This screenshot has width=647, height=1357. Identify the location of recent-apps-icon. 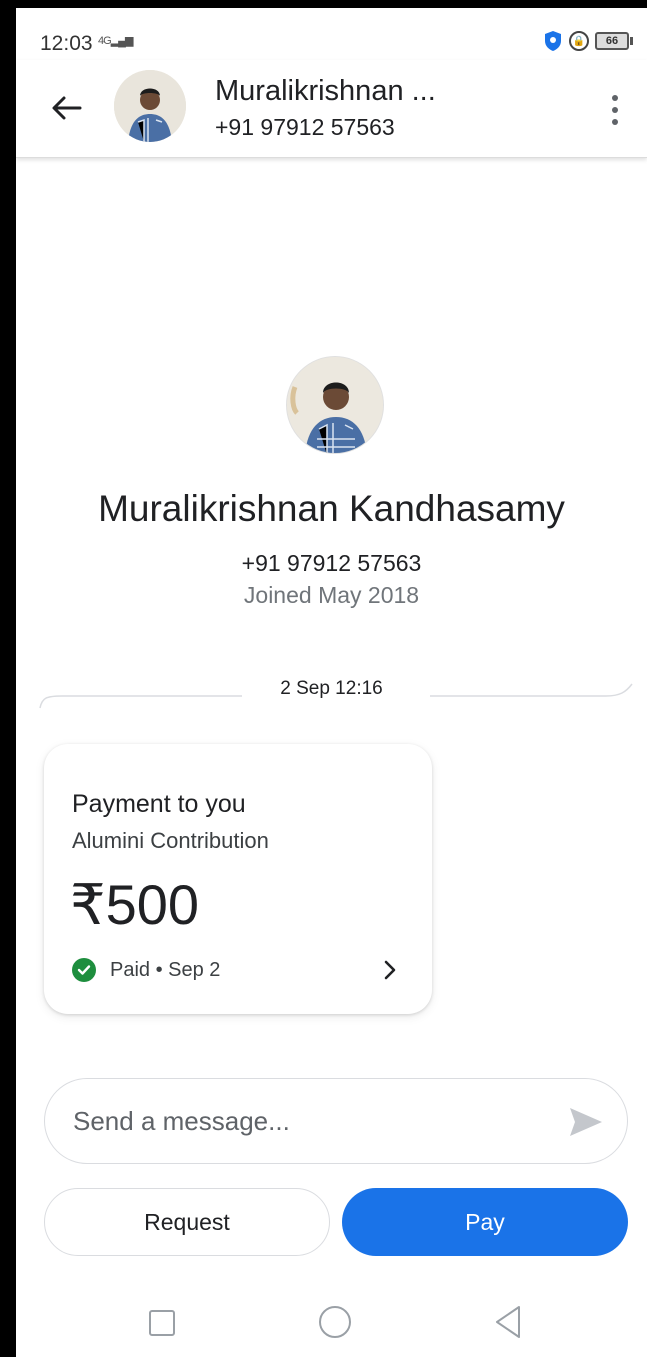
(162, 1323).